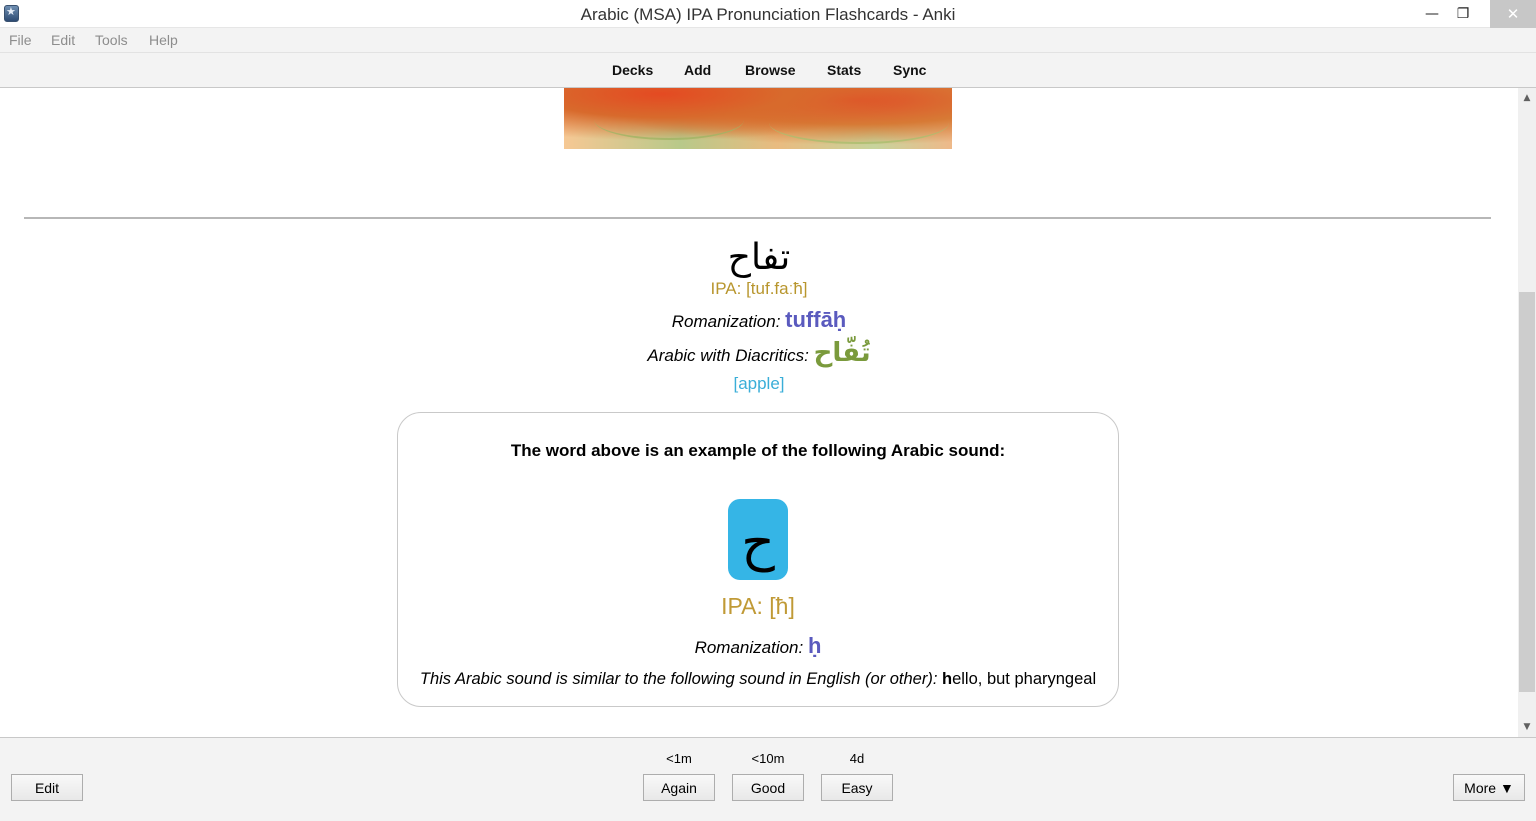 The width and height of the screenshot is (1536, 821). What do you see at coordinates (1463, 14) in the screenshot?
I see `restore-button: ❐` at bounding box center [1463, 14].